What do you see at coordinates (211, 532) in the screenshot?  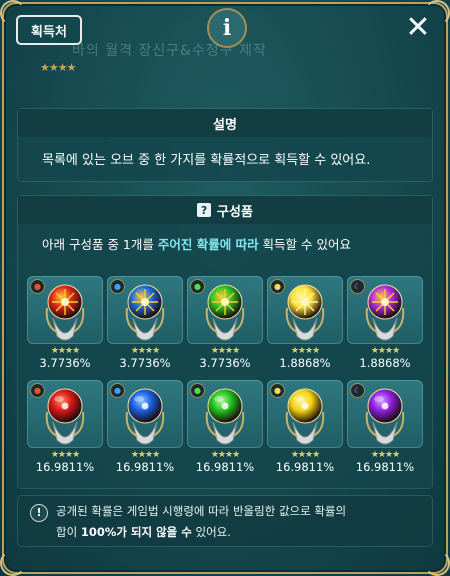 I see `notice-text: 있어요.` at bounding box center [211, 532].